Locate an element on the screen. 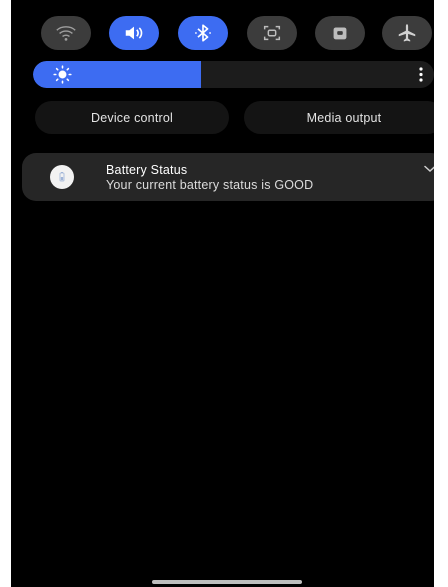 Image resolution: width=448 pixels, height=587 pixels. screenshot-icon is located at coordinates (272, 33).